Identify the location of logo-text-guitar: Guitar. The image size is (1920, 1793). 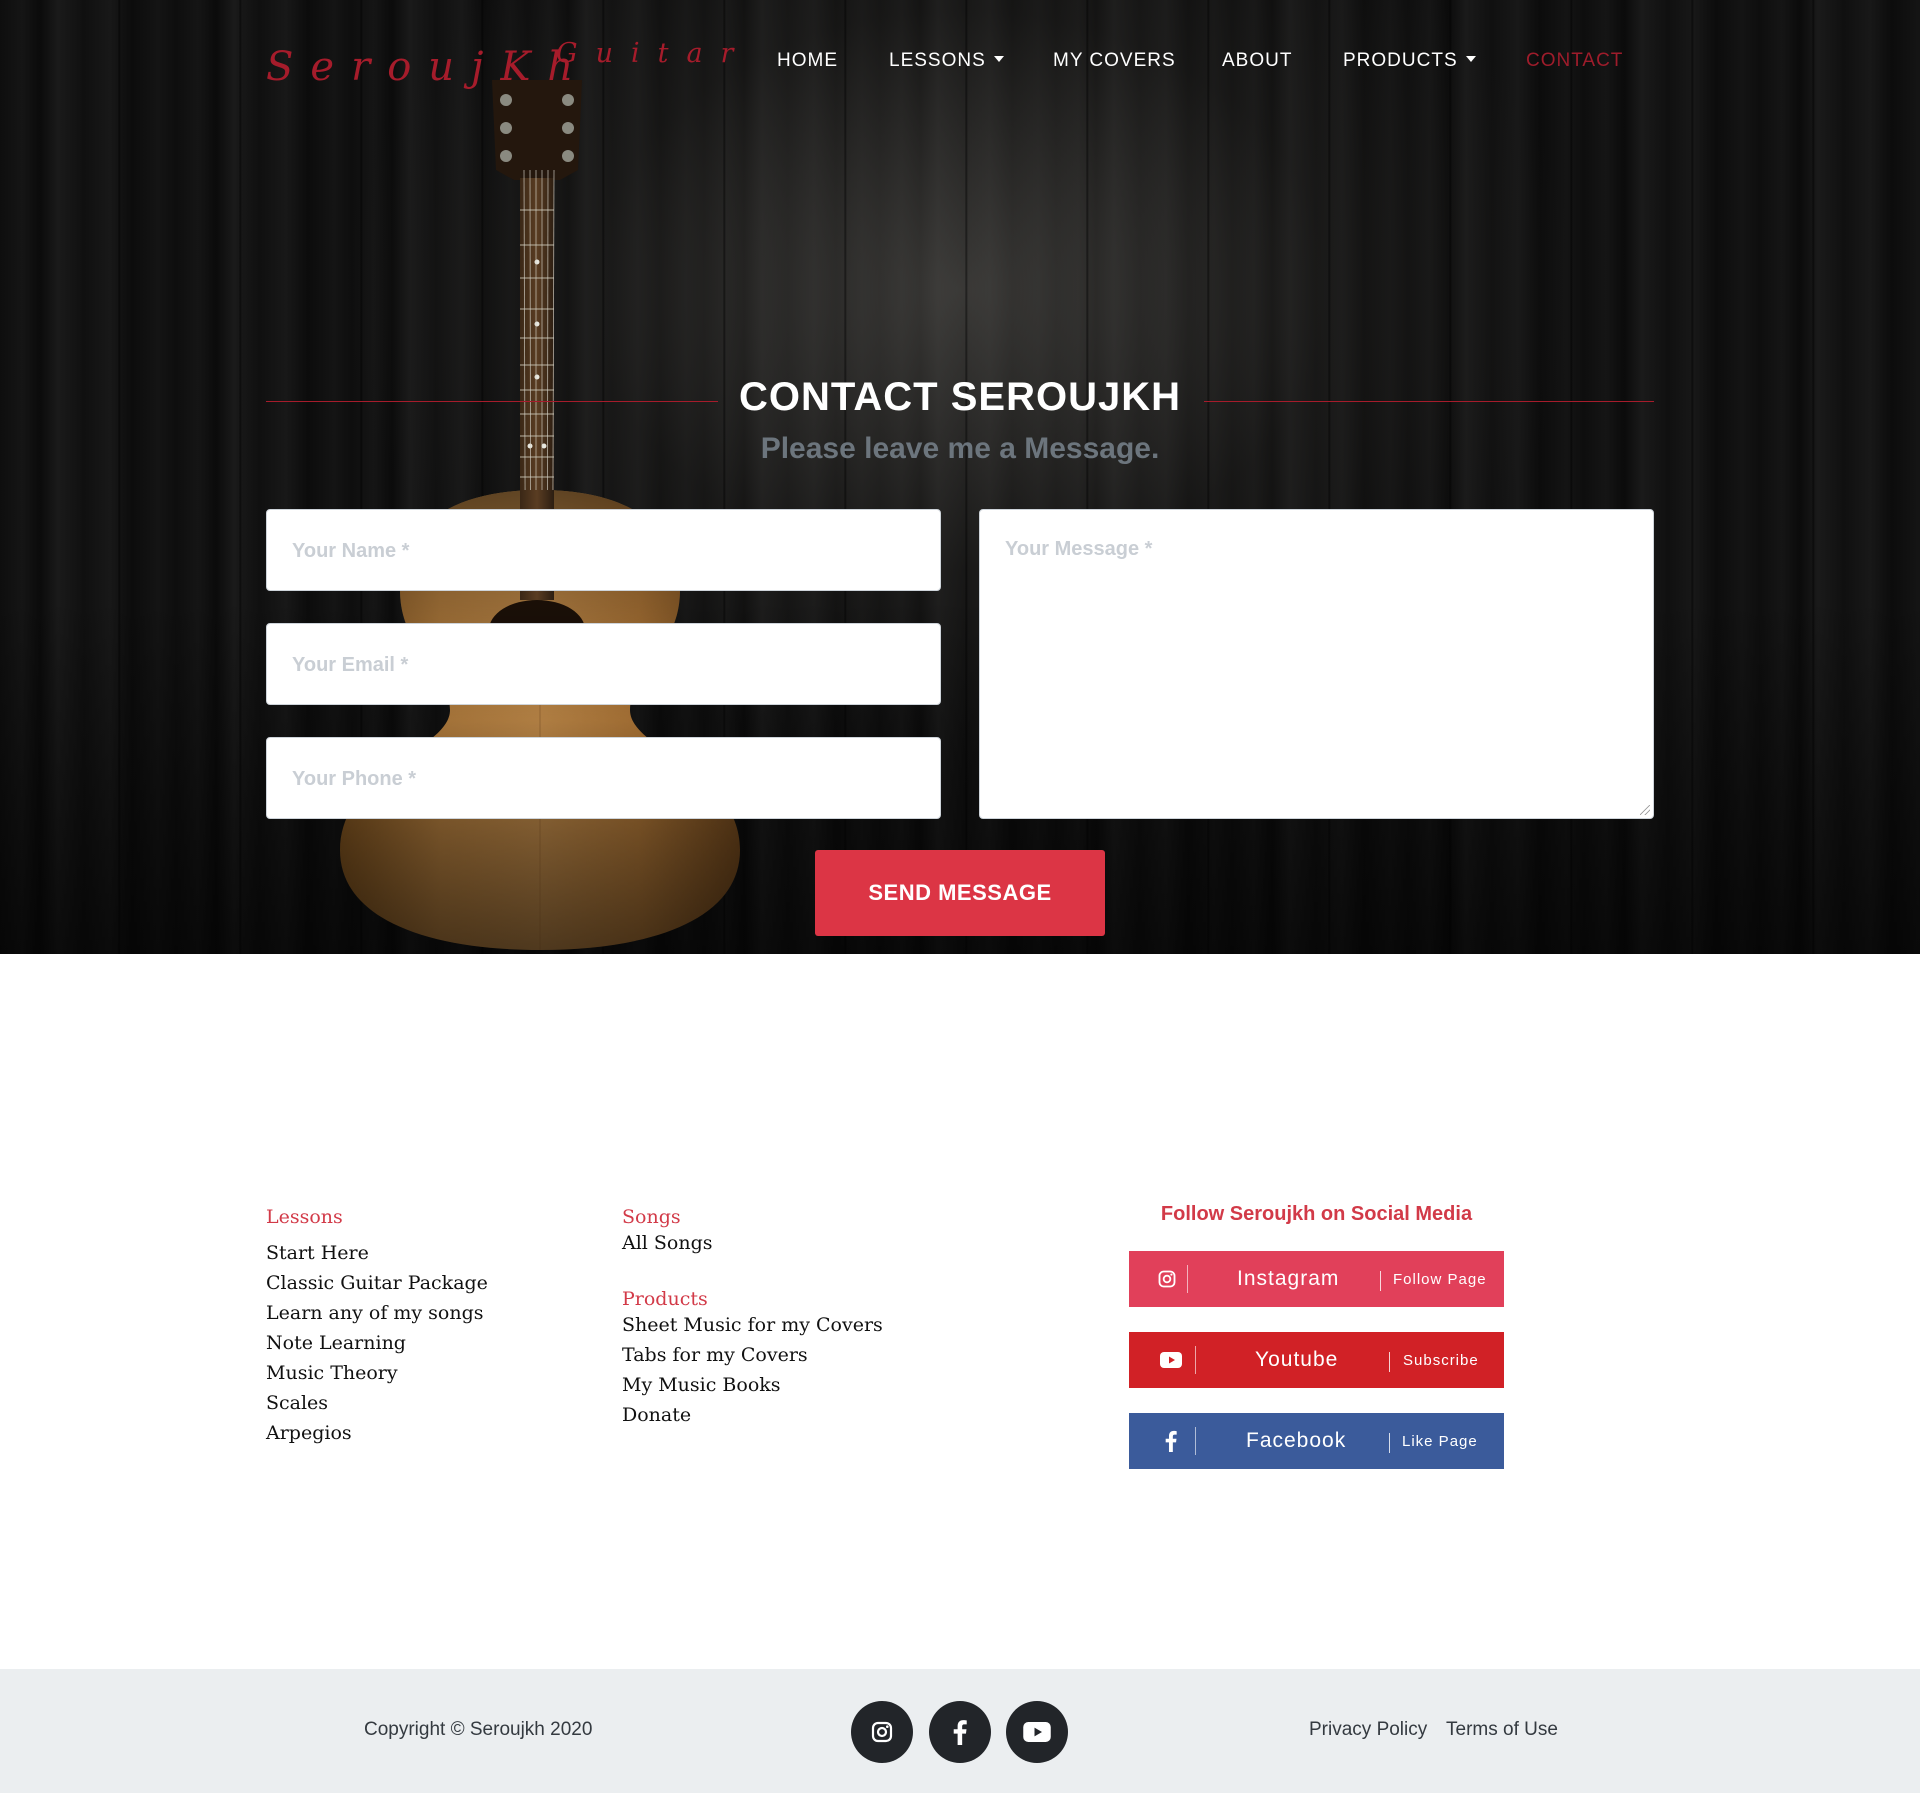
(654, 53).